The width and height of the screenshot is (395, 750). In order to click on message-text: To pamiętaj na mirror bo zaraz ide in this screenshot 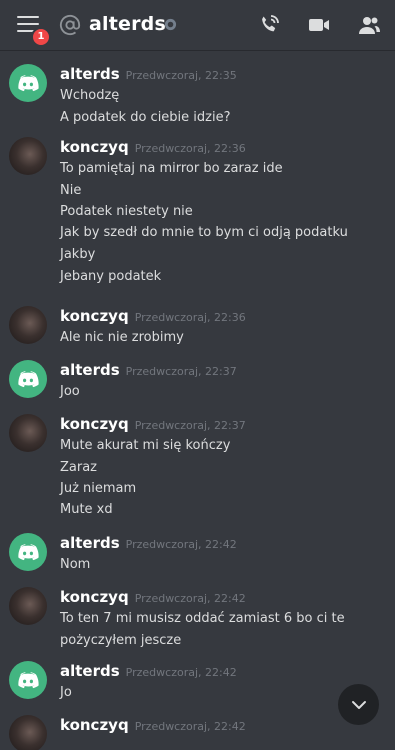, I will do `click(171, 168)`.